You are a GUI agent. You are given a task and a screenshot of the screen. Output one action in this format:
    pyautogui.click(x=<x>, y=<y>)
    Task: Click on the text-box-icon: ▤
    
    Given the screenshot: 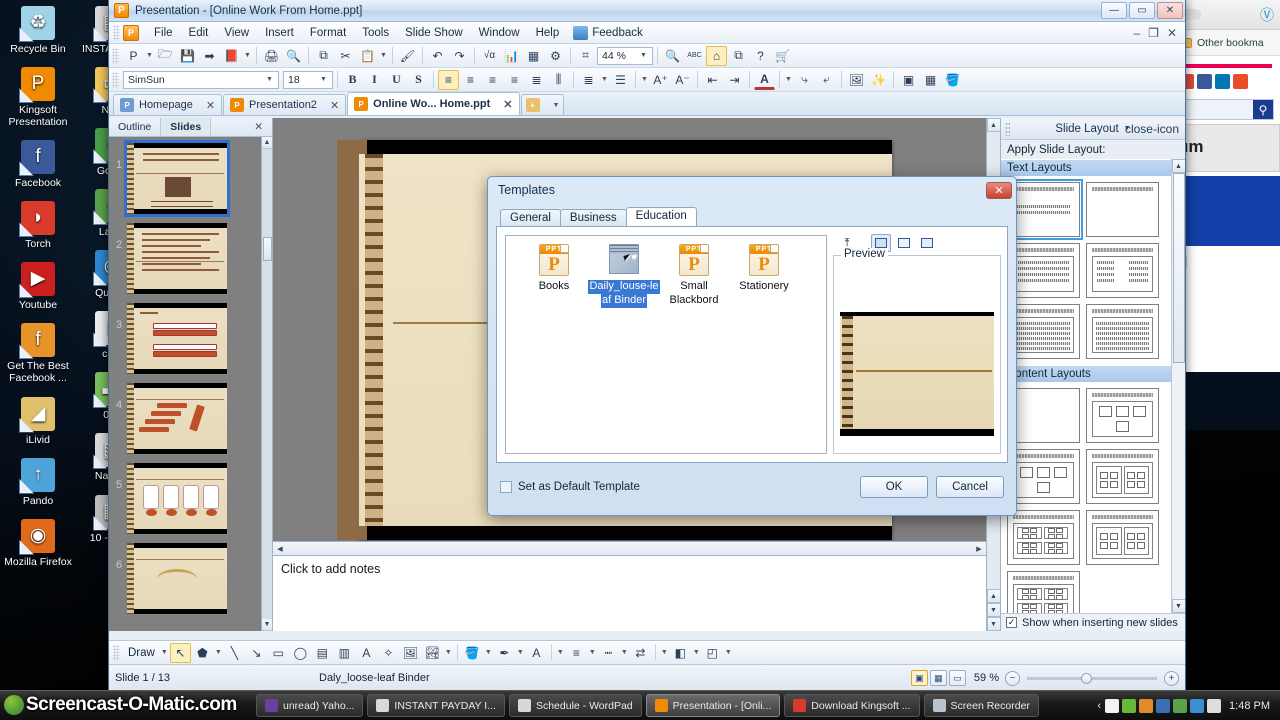 What is the action you would take?
    pyautogui.click(x=322, y=653)
    